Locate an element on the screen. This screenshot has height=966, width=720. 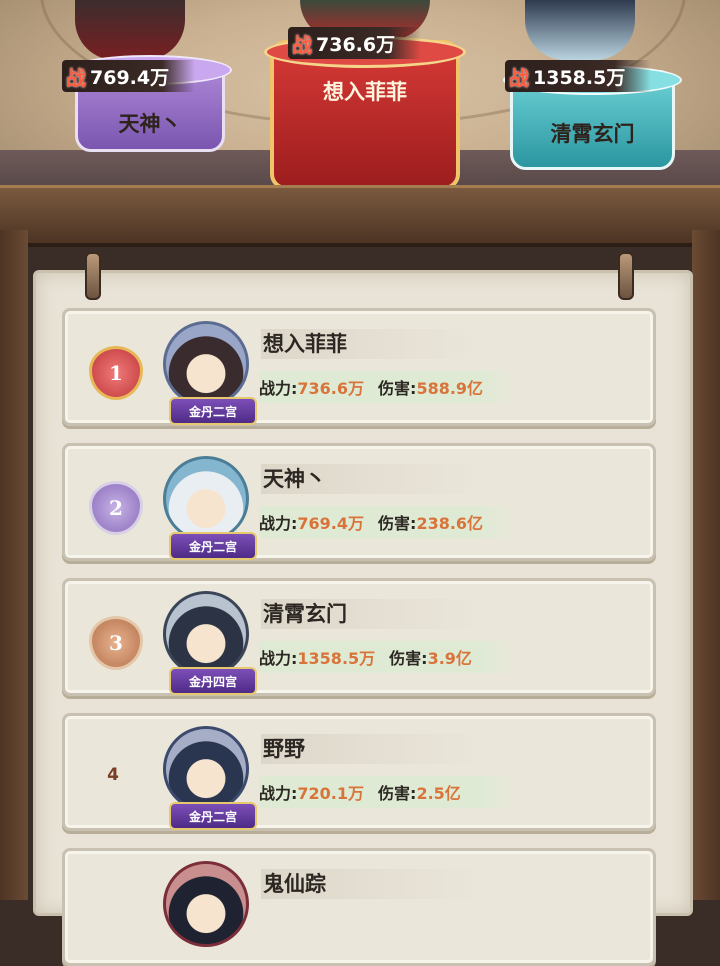
power-value: 769.4万 is located at coordinates (331, 523).